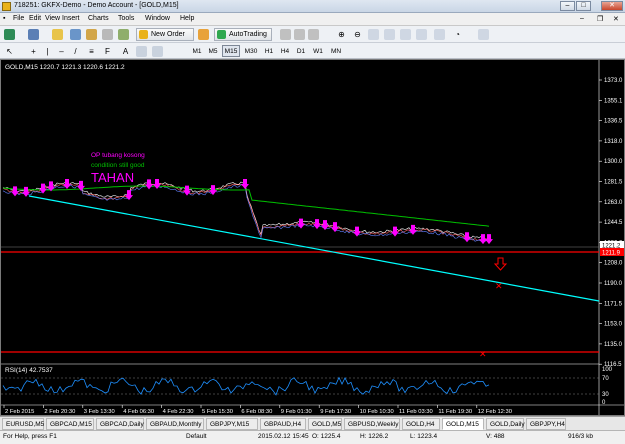 The height and width of the screenshot is (444, 625). What do you see at coordinates (612, 6) in the screenshot?
I see `close-button: ✕` at bounding box center [612, 6].